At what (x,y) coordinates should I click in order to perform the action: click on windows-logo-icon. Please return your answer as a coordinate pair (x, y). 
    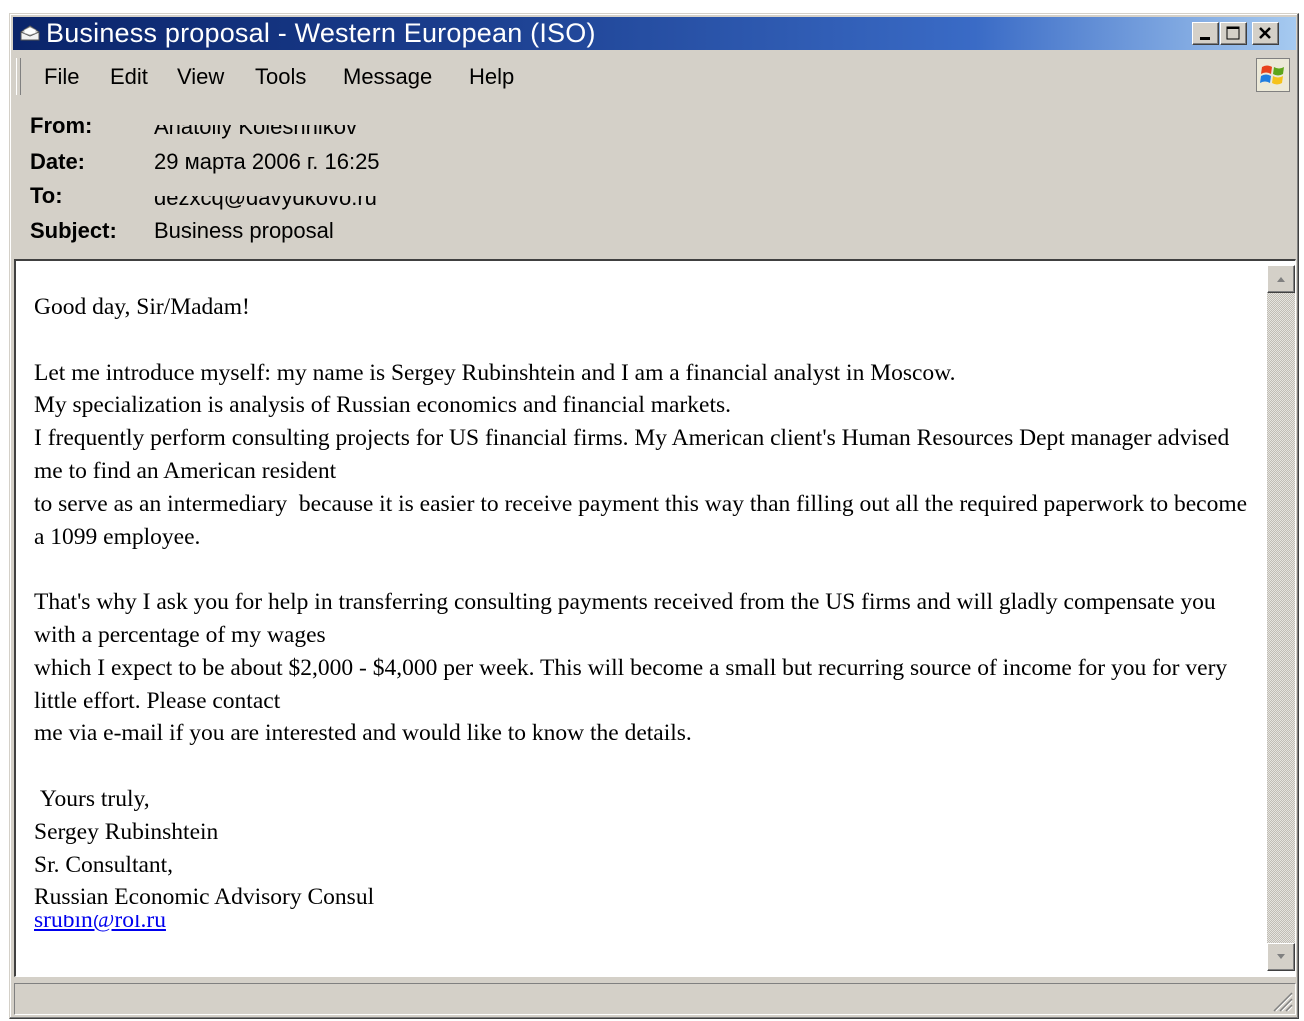
    Looking at the image, I should click on (1273, 75).